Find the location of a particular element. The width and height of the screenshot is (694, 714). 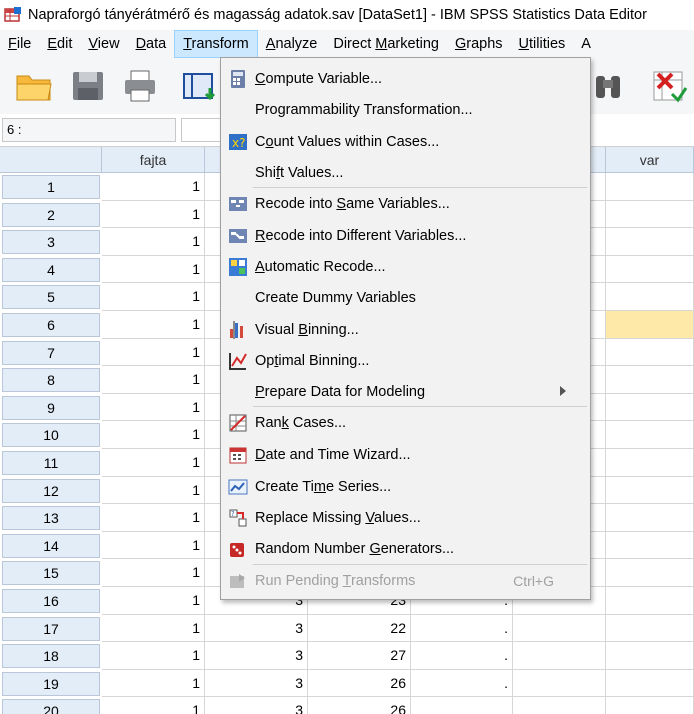

row-header: 12 is located at coordinates (51, 490).